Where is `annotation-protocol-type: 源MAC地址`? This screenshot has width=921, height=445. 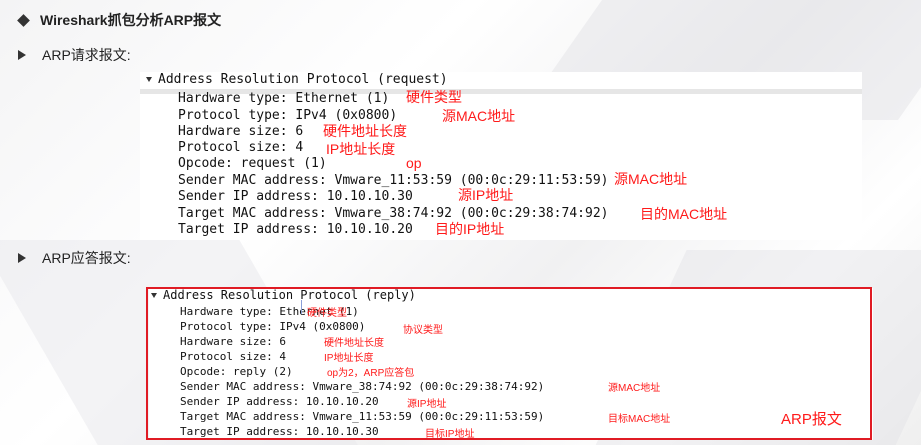 annotation-protocol-type: 源MAC地址 is located at coordinates (479, 116).